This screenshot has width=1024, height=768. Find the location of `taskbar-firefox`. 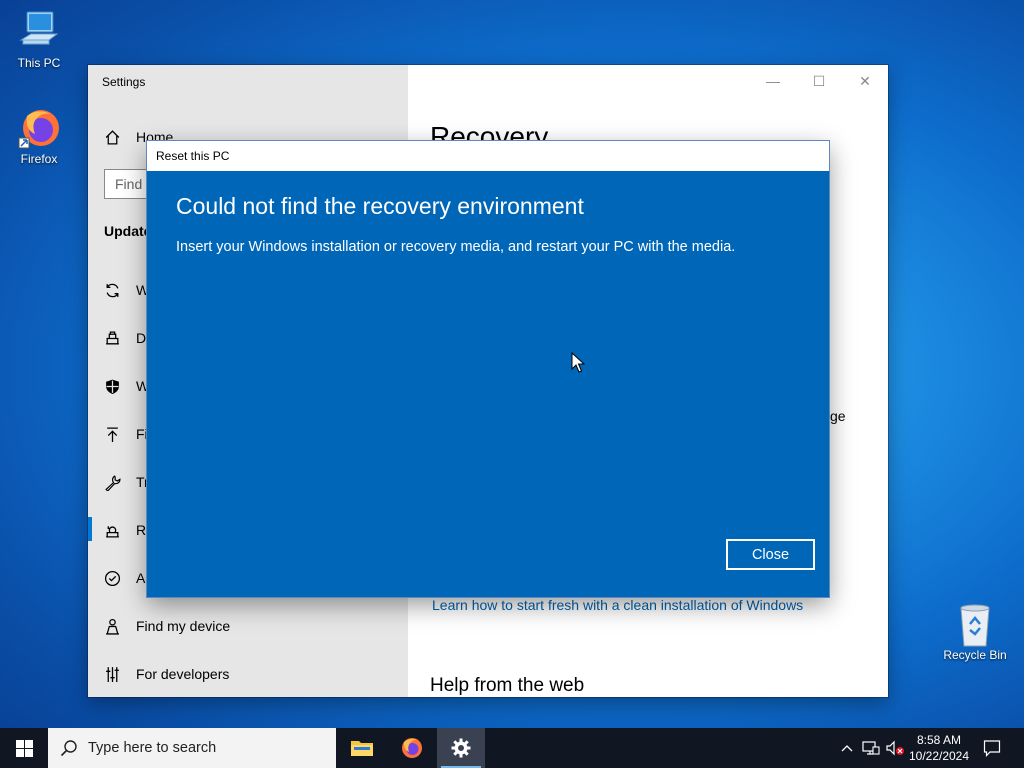

taskbar-firefox is located at coordinates (412, 748).